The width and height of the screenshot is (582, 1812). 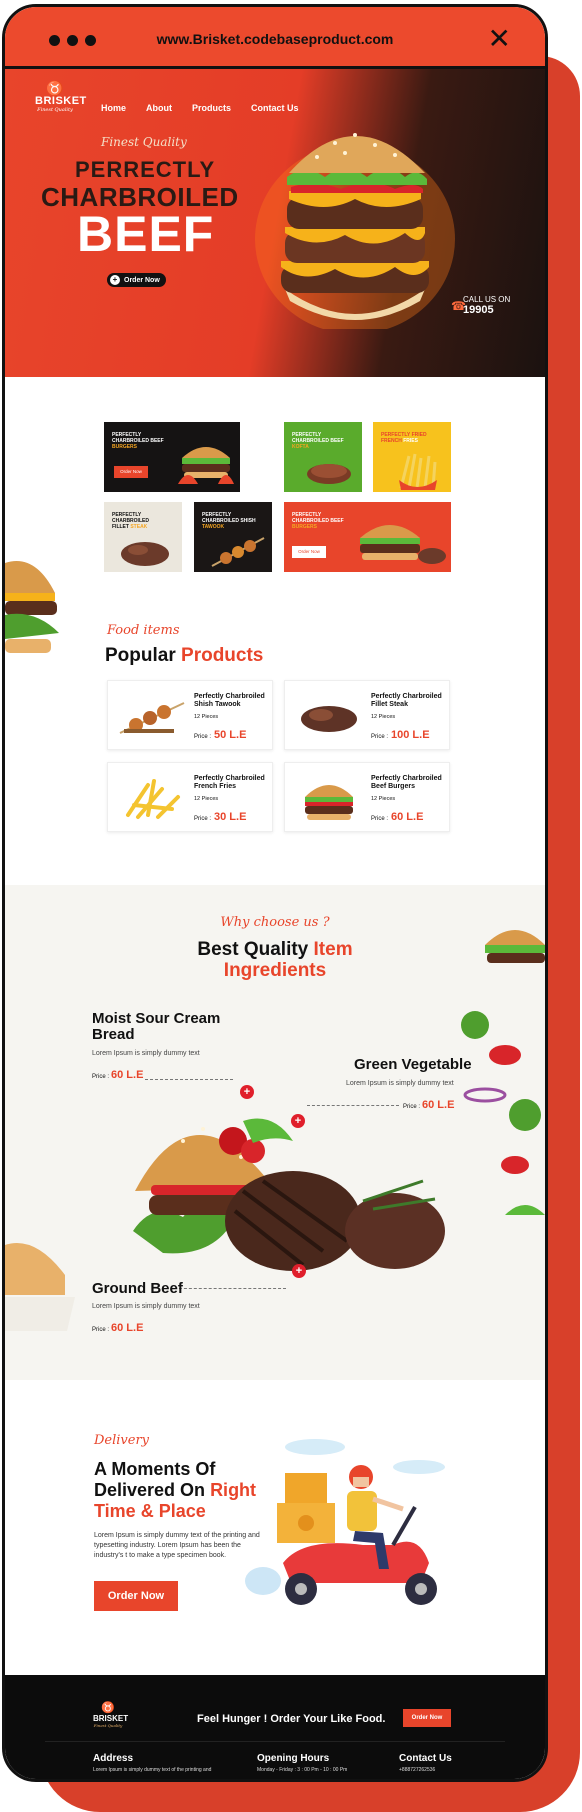 What do you see at coordinates (229, 782) in the screenshot?
I see `product-name: Perfectly Charbroiled French Fries` at bounding box center [229, 782].